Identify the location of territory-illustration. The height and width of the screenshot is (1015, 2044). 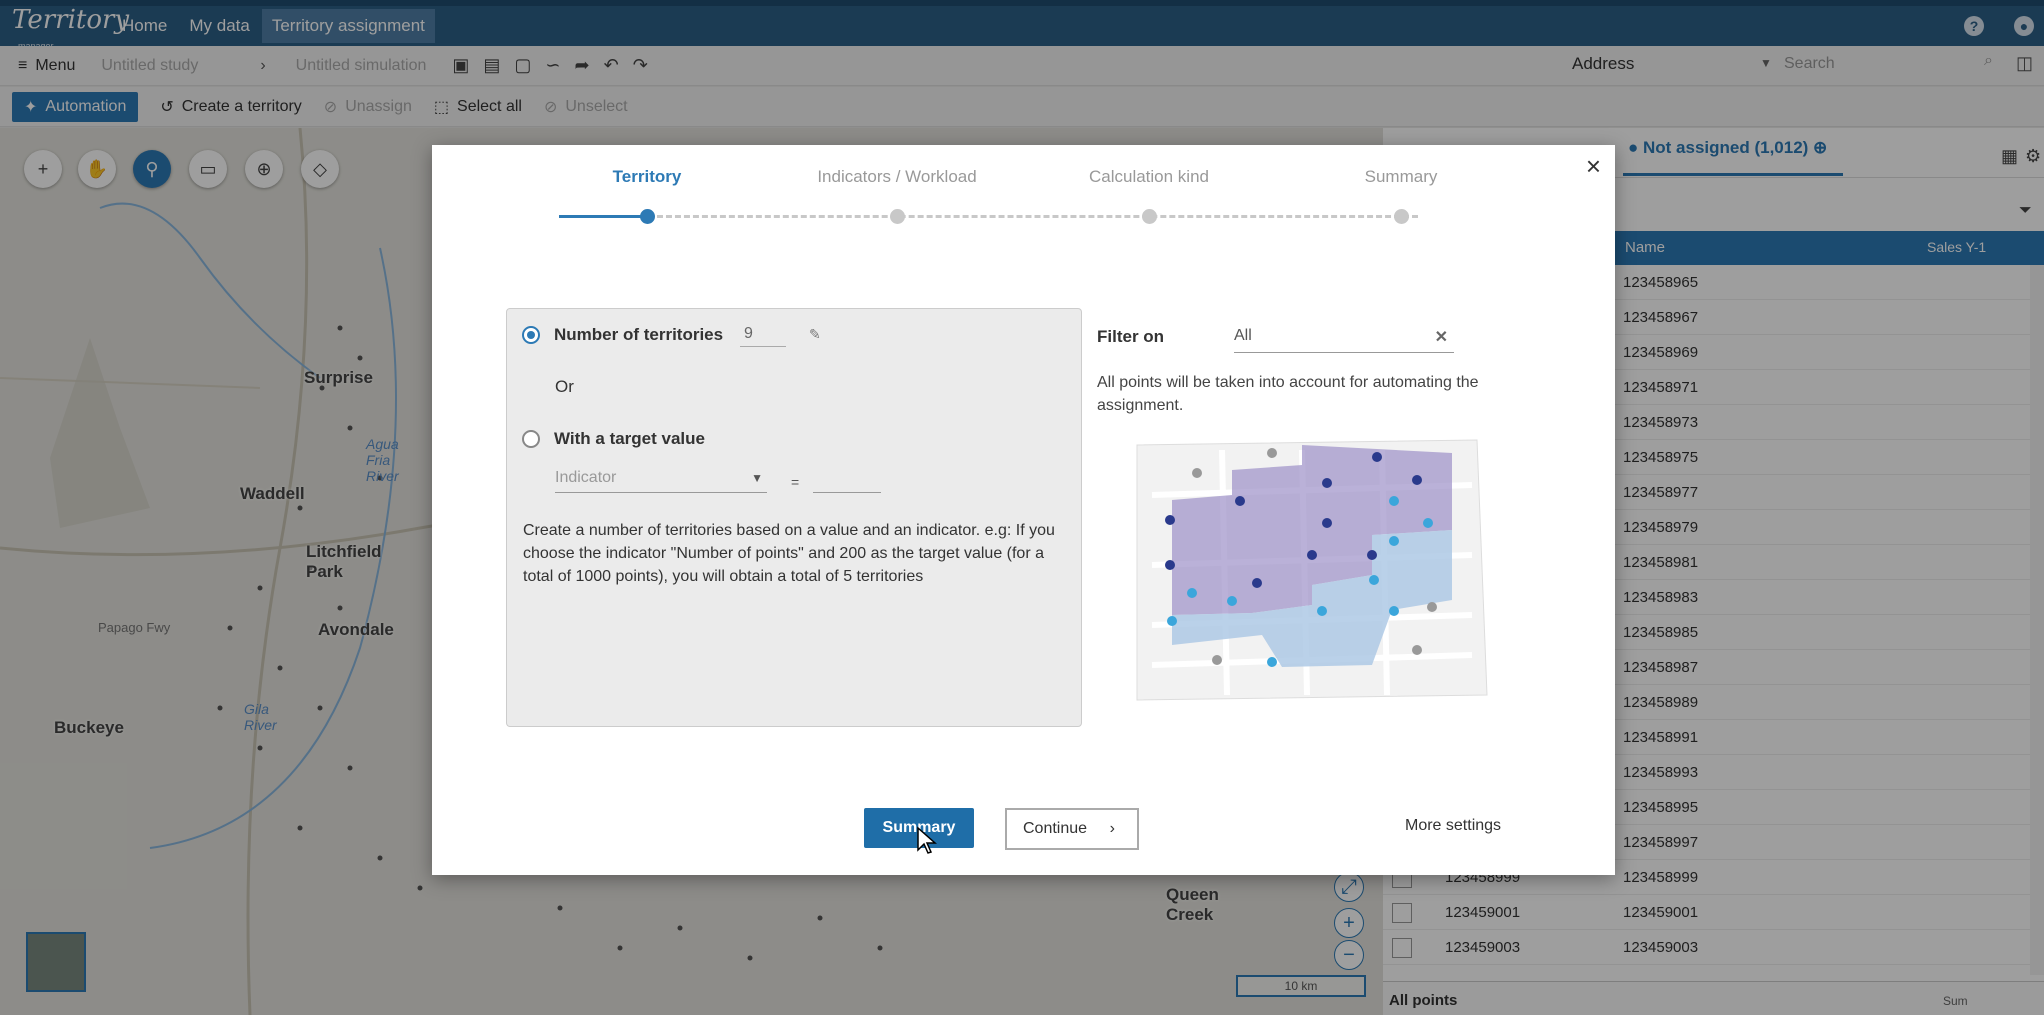
(1312, 570).